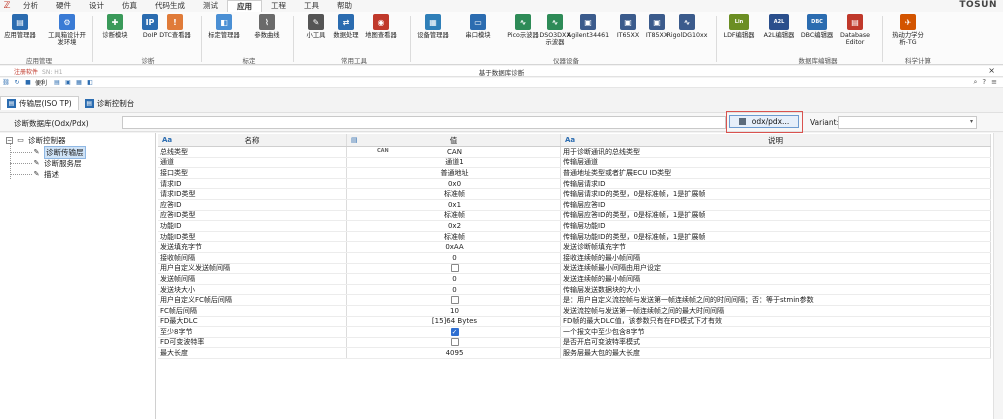 Image resolution: width=1003 pixels, height=419 pixels. I want to click on param-checkbox: ✓, so click(454, 331).